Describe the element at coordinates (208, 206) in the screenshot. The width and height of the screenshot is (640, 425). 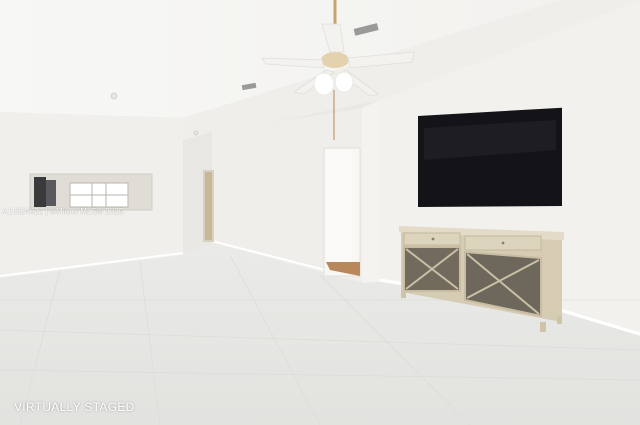
I see `corridor-door-frame` at that location.